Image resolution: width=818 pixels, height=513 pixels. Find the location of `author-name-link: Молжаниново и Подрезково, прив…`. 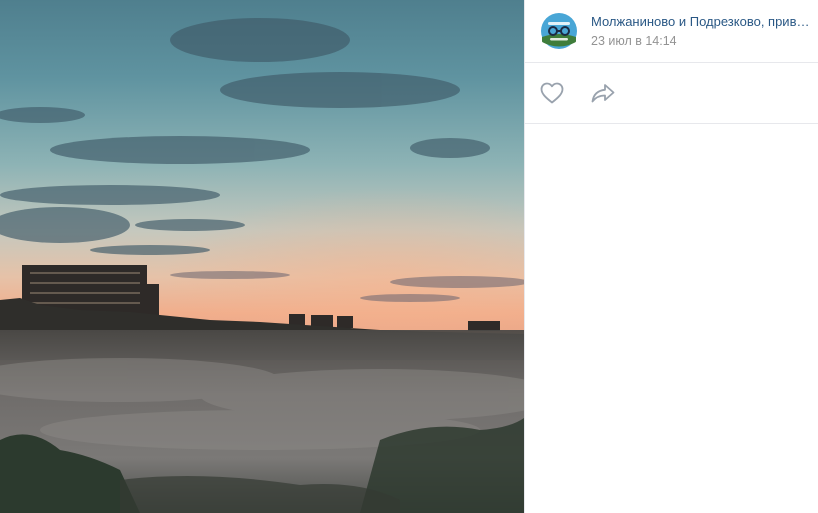

author-name-link: Молжаниново и Подрезково, прив… is located at coordinates (704, 21).